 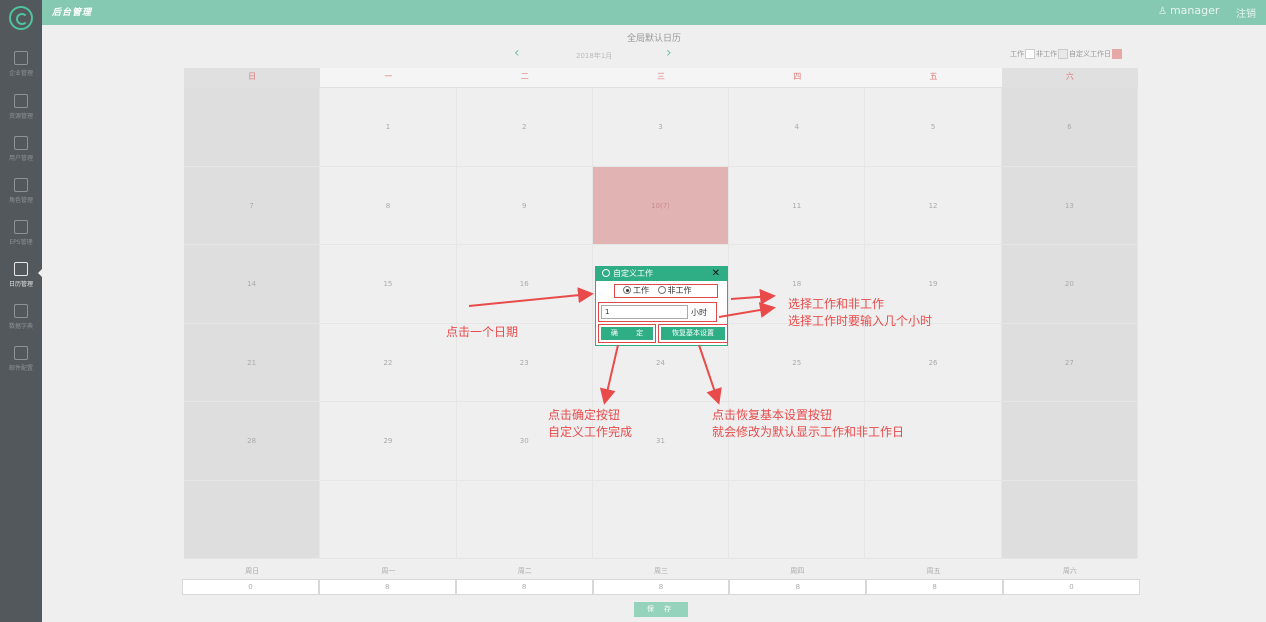 What do you see at coordinates (747, 310) in the screenshot?
I see `arrow-to-hours` at bounding box center [747, 310].